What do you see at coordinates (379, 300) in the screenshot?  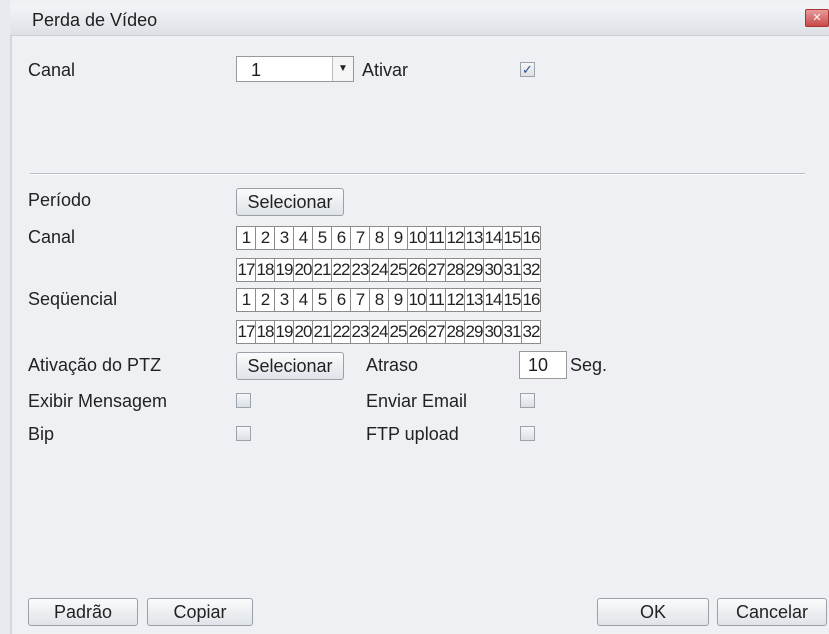 I see `sequencial-channel-cell: 8` at bounding box center [379, 300].